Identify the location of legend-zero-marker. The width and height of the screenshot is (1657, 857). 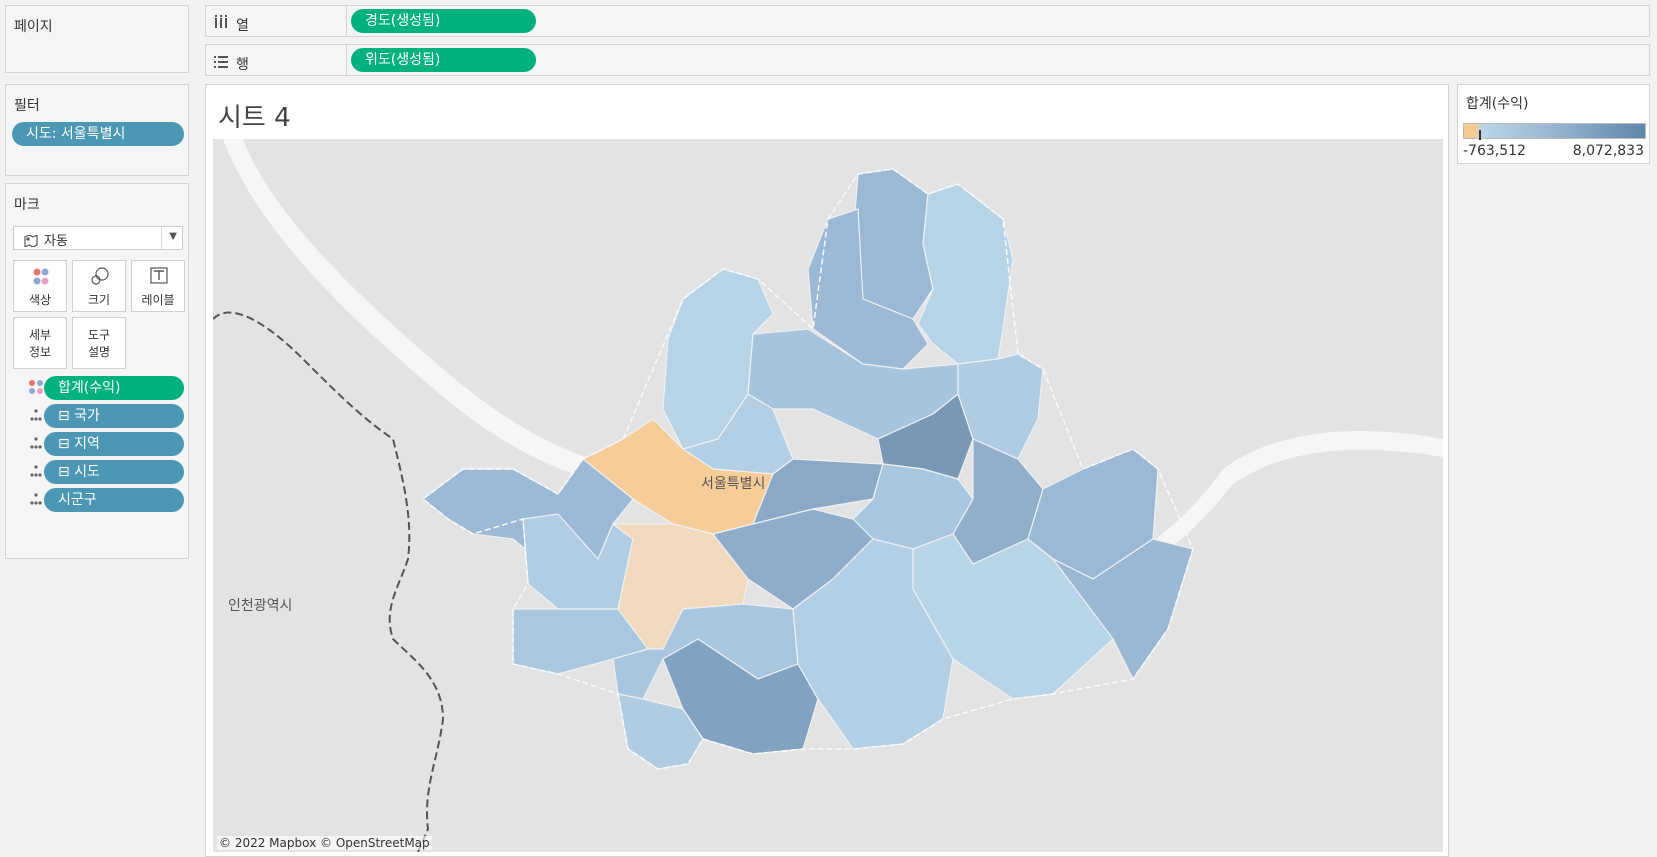
(1480, 135).